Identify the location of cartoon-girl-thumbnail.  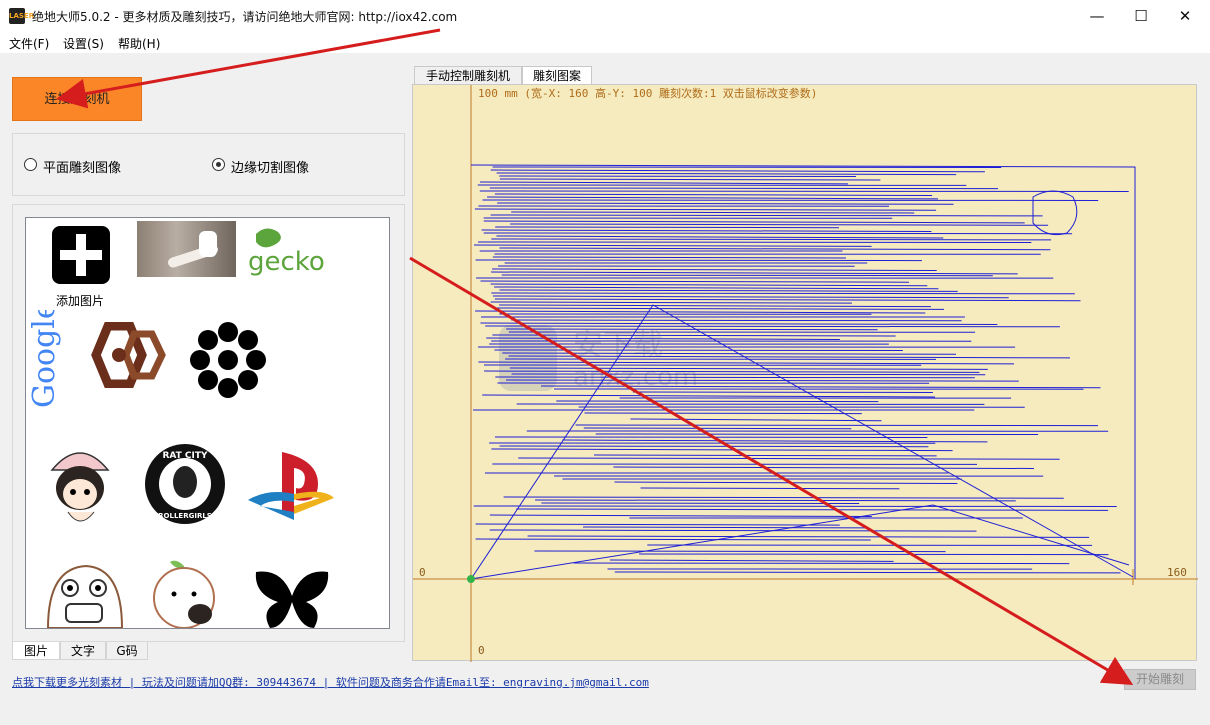
(81, 482).